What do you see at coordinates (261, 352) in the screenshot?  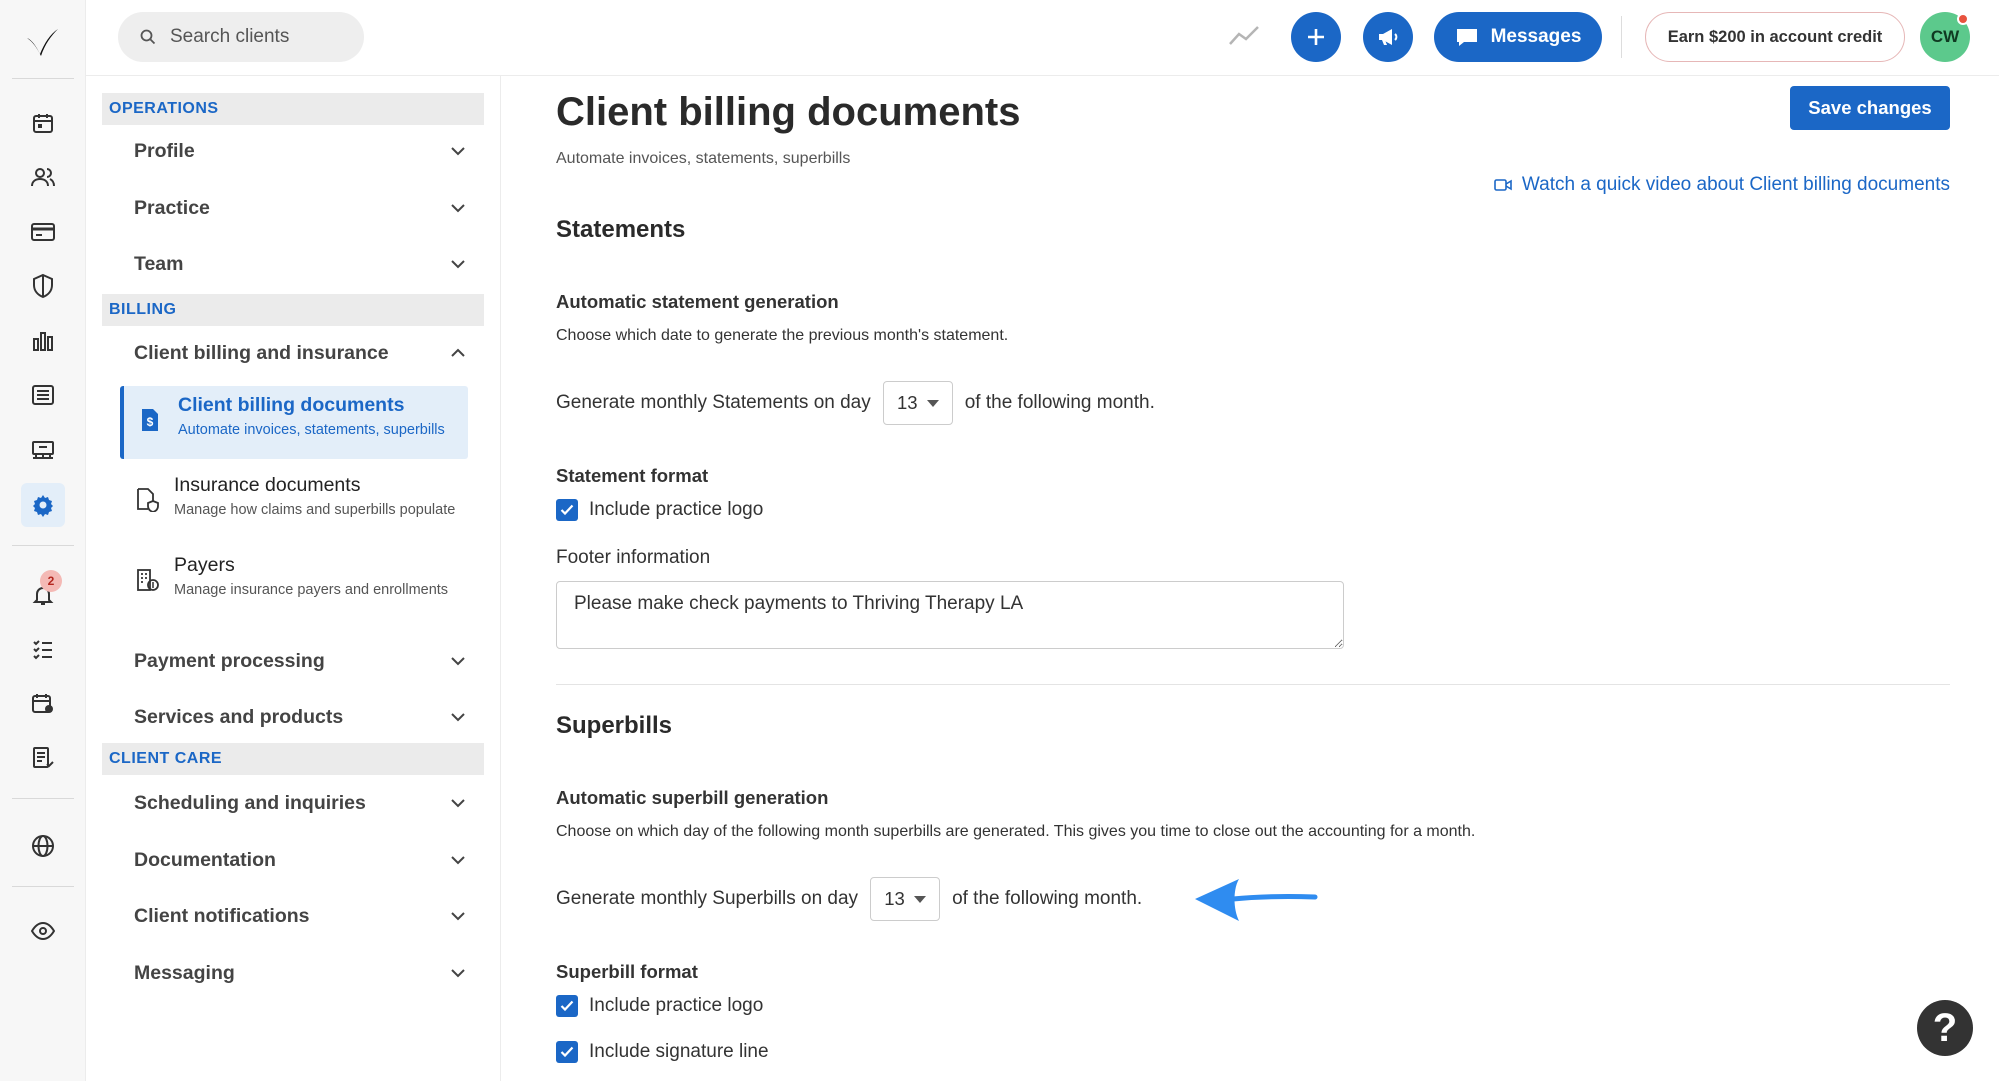 I see `nav-item-label: Client billing and insurance` at bounding box center [261, 352].